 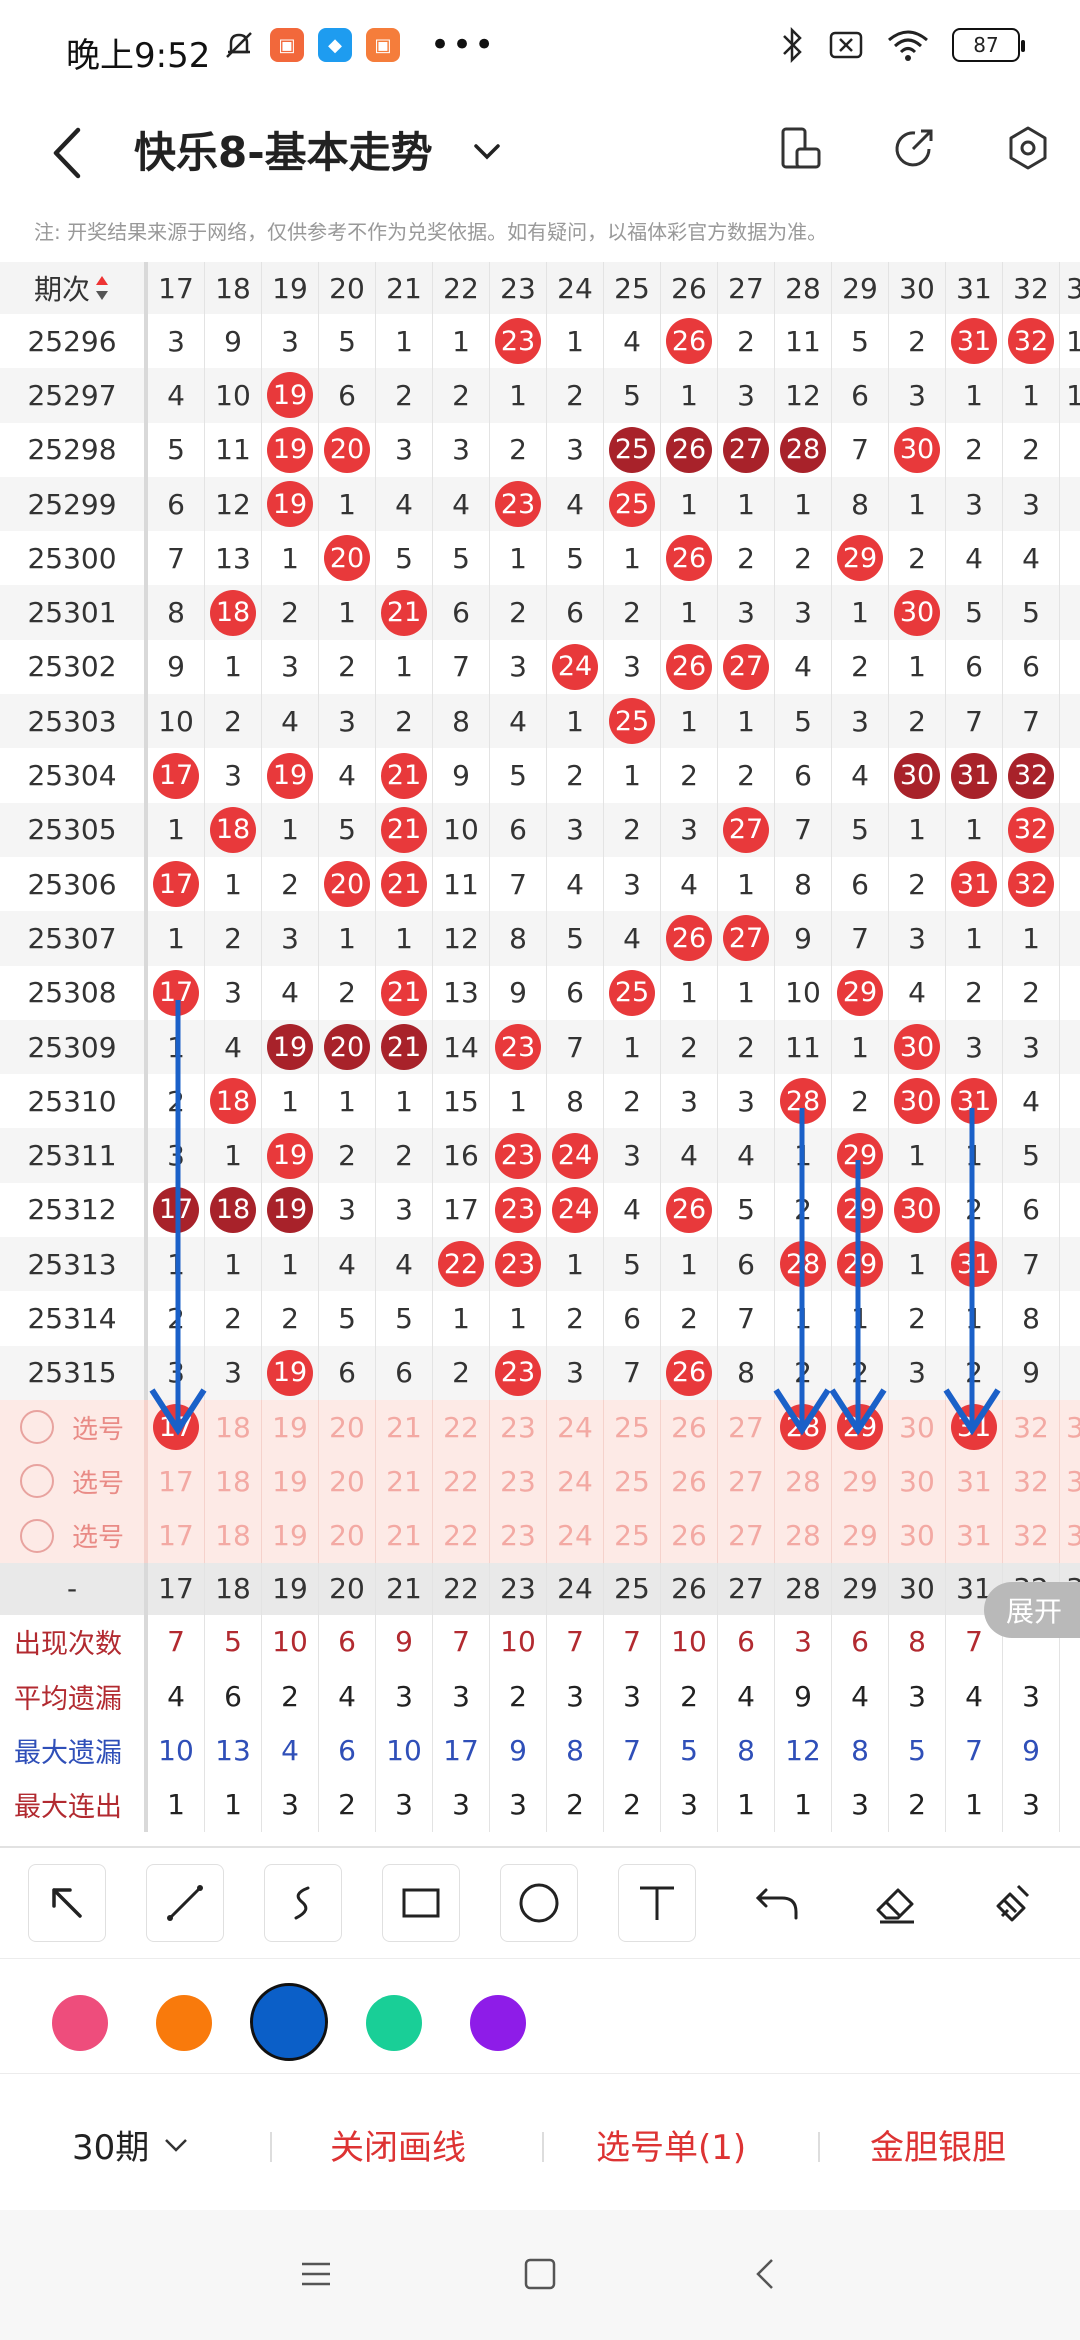 What do you see at coordinates (404, 1047) in the screenshot?
I see `cell: 21` at bounding box center [404, 1047].